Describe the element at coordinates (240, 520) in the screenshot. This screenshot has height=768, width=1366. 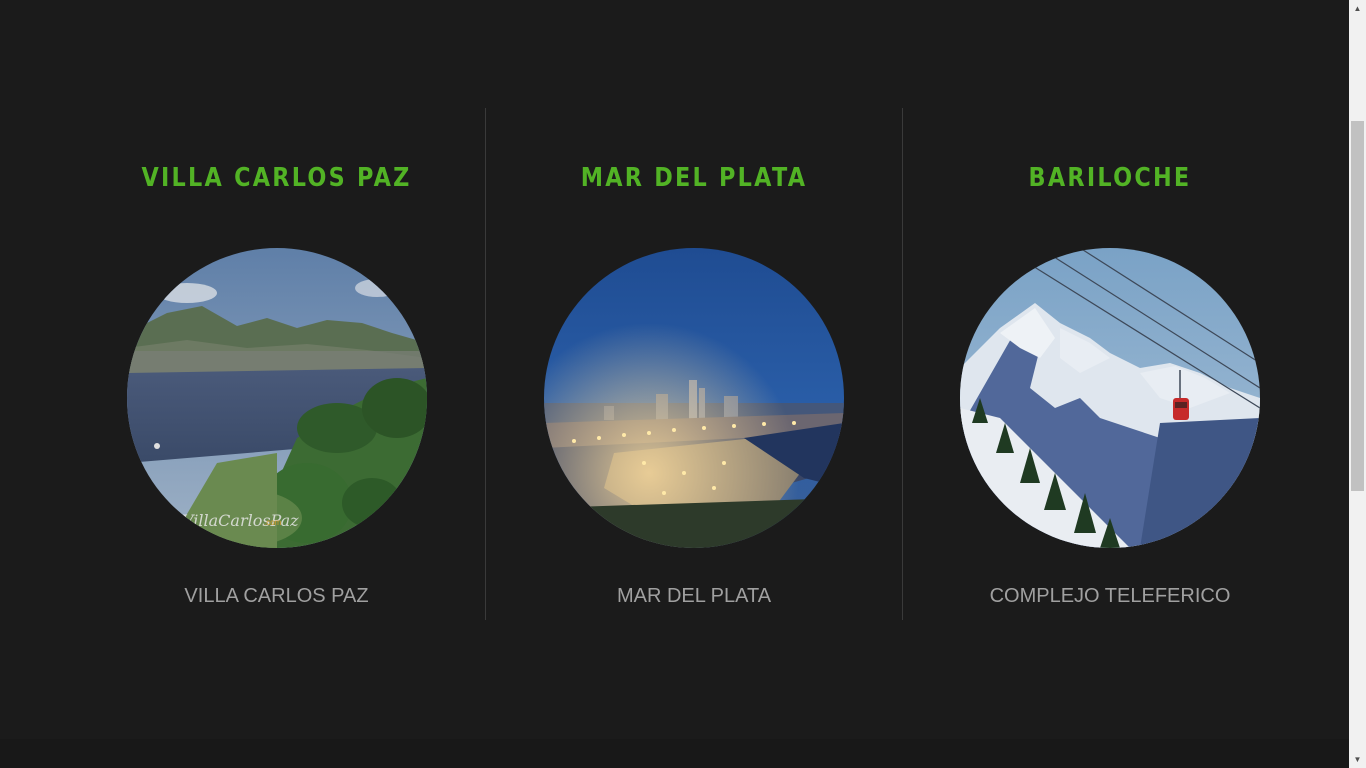
I see `svg-text: VillaCarlosPaz` at that location.